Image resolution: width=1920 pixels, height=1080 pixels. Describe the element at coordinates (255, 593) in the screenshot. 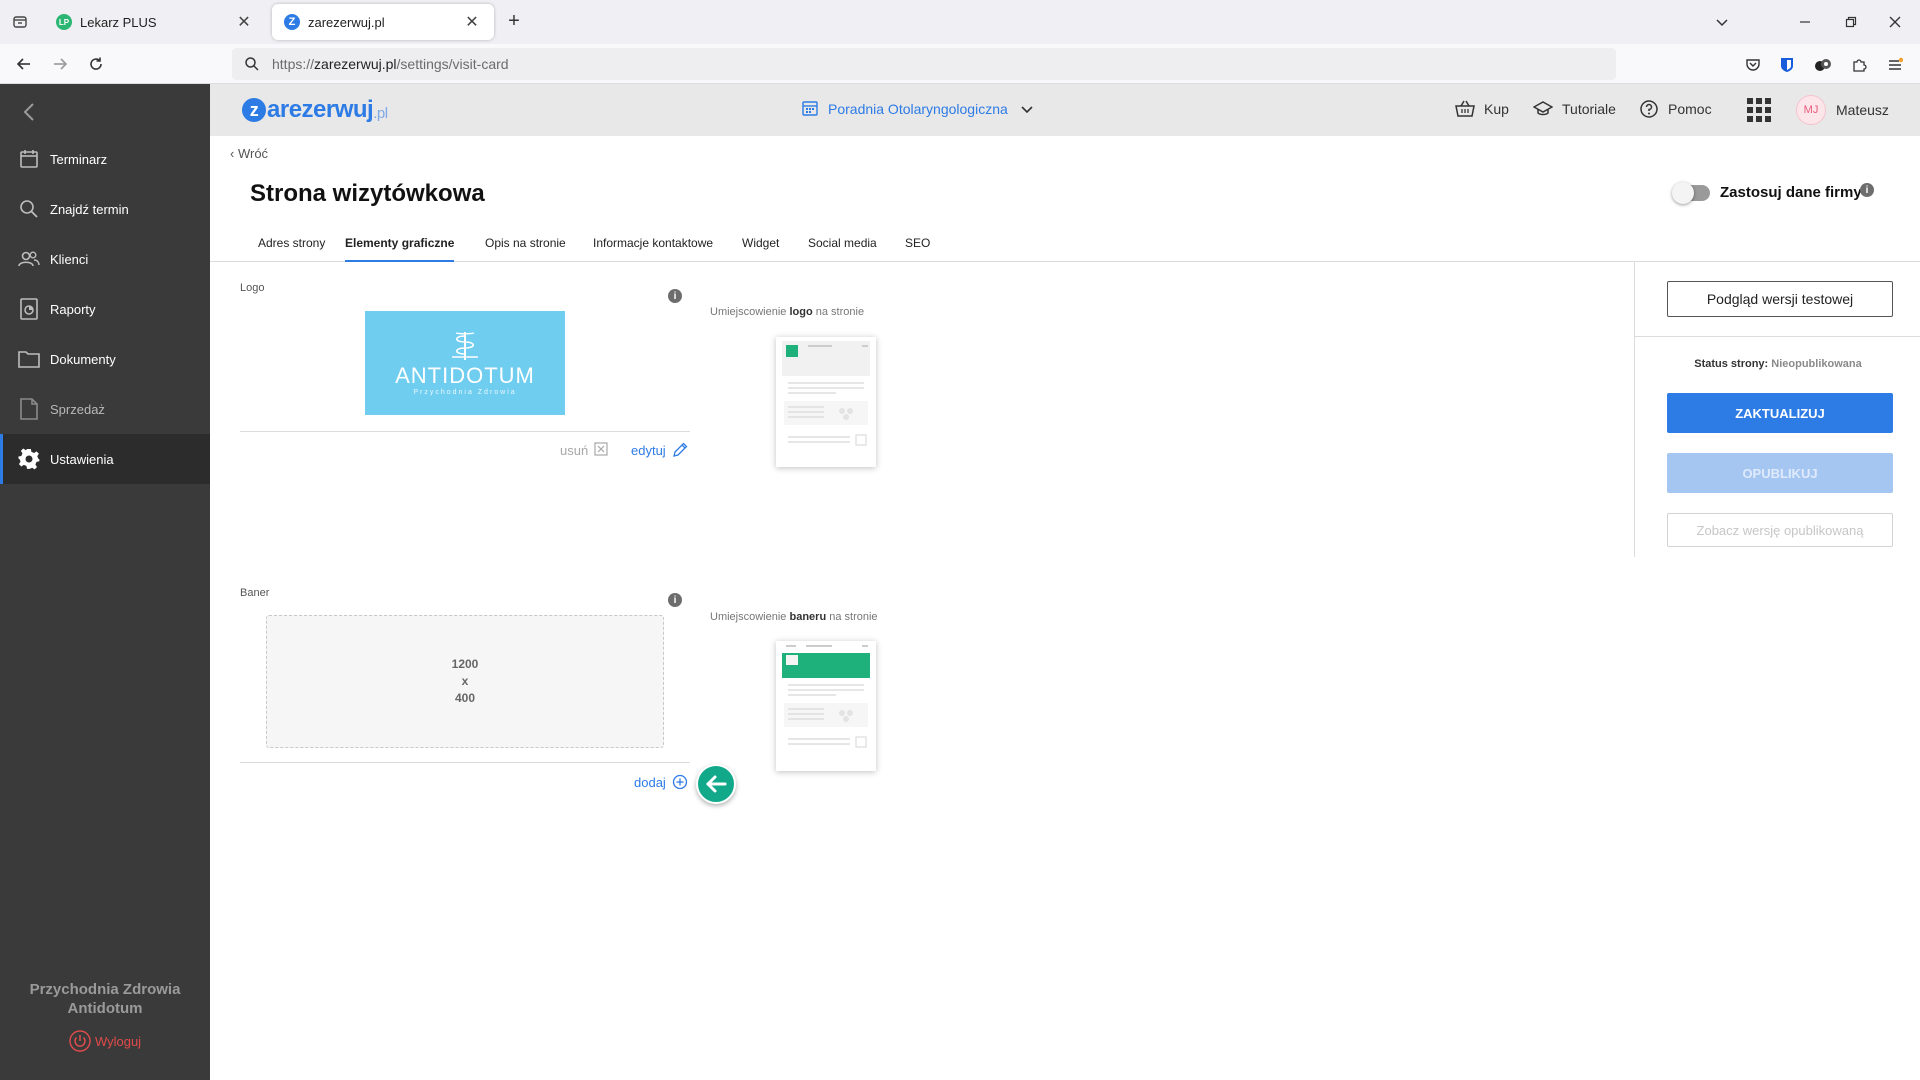

I see `banner-section-label: Baner` at that location.